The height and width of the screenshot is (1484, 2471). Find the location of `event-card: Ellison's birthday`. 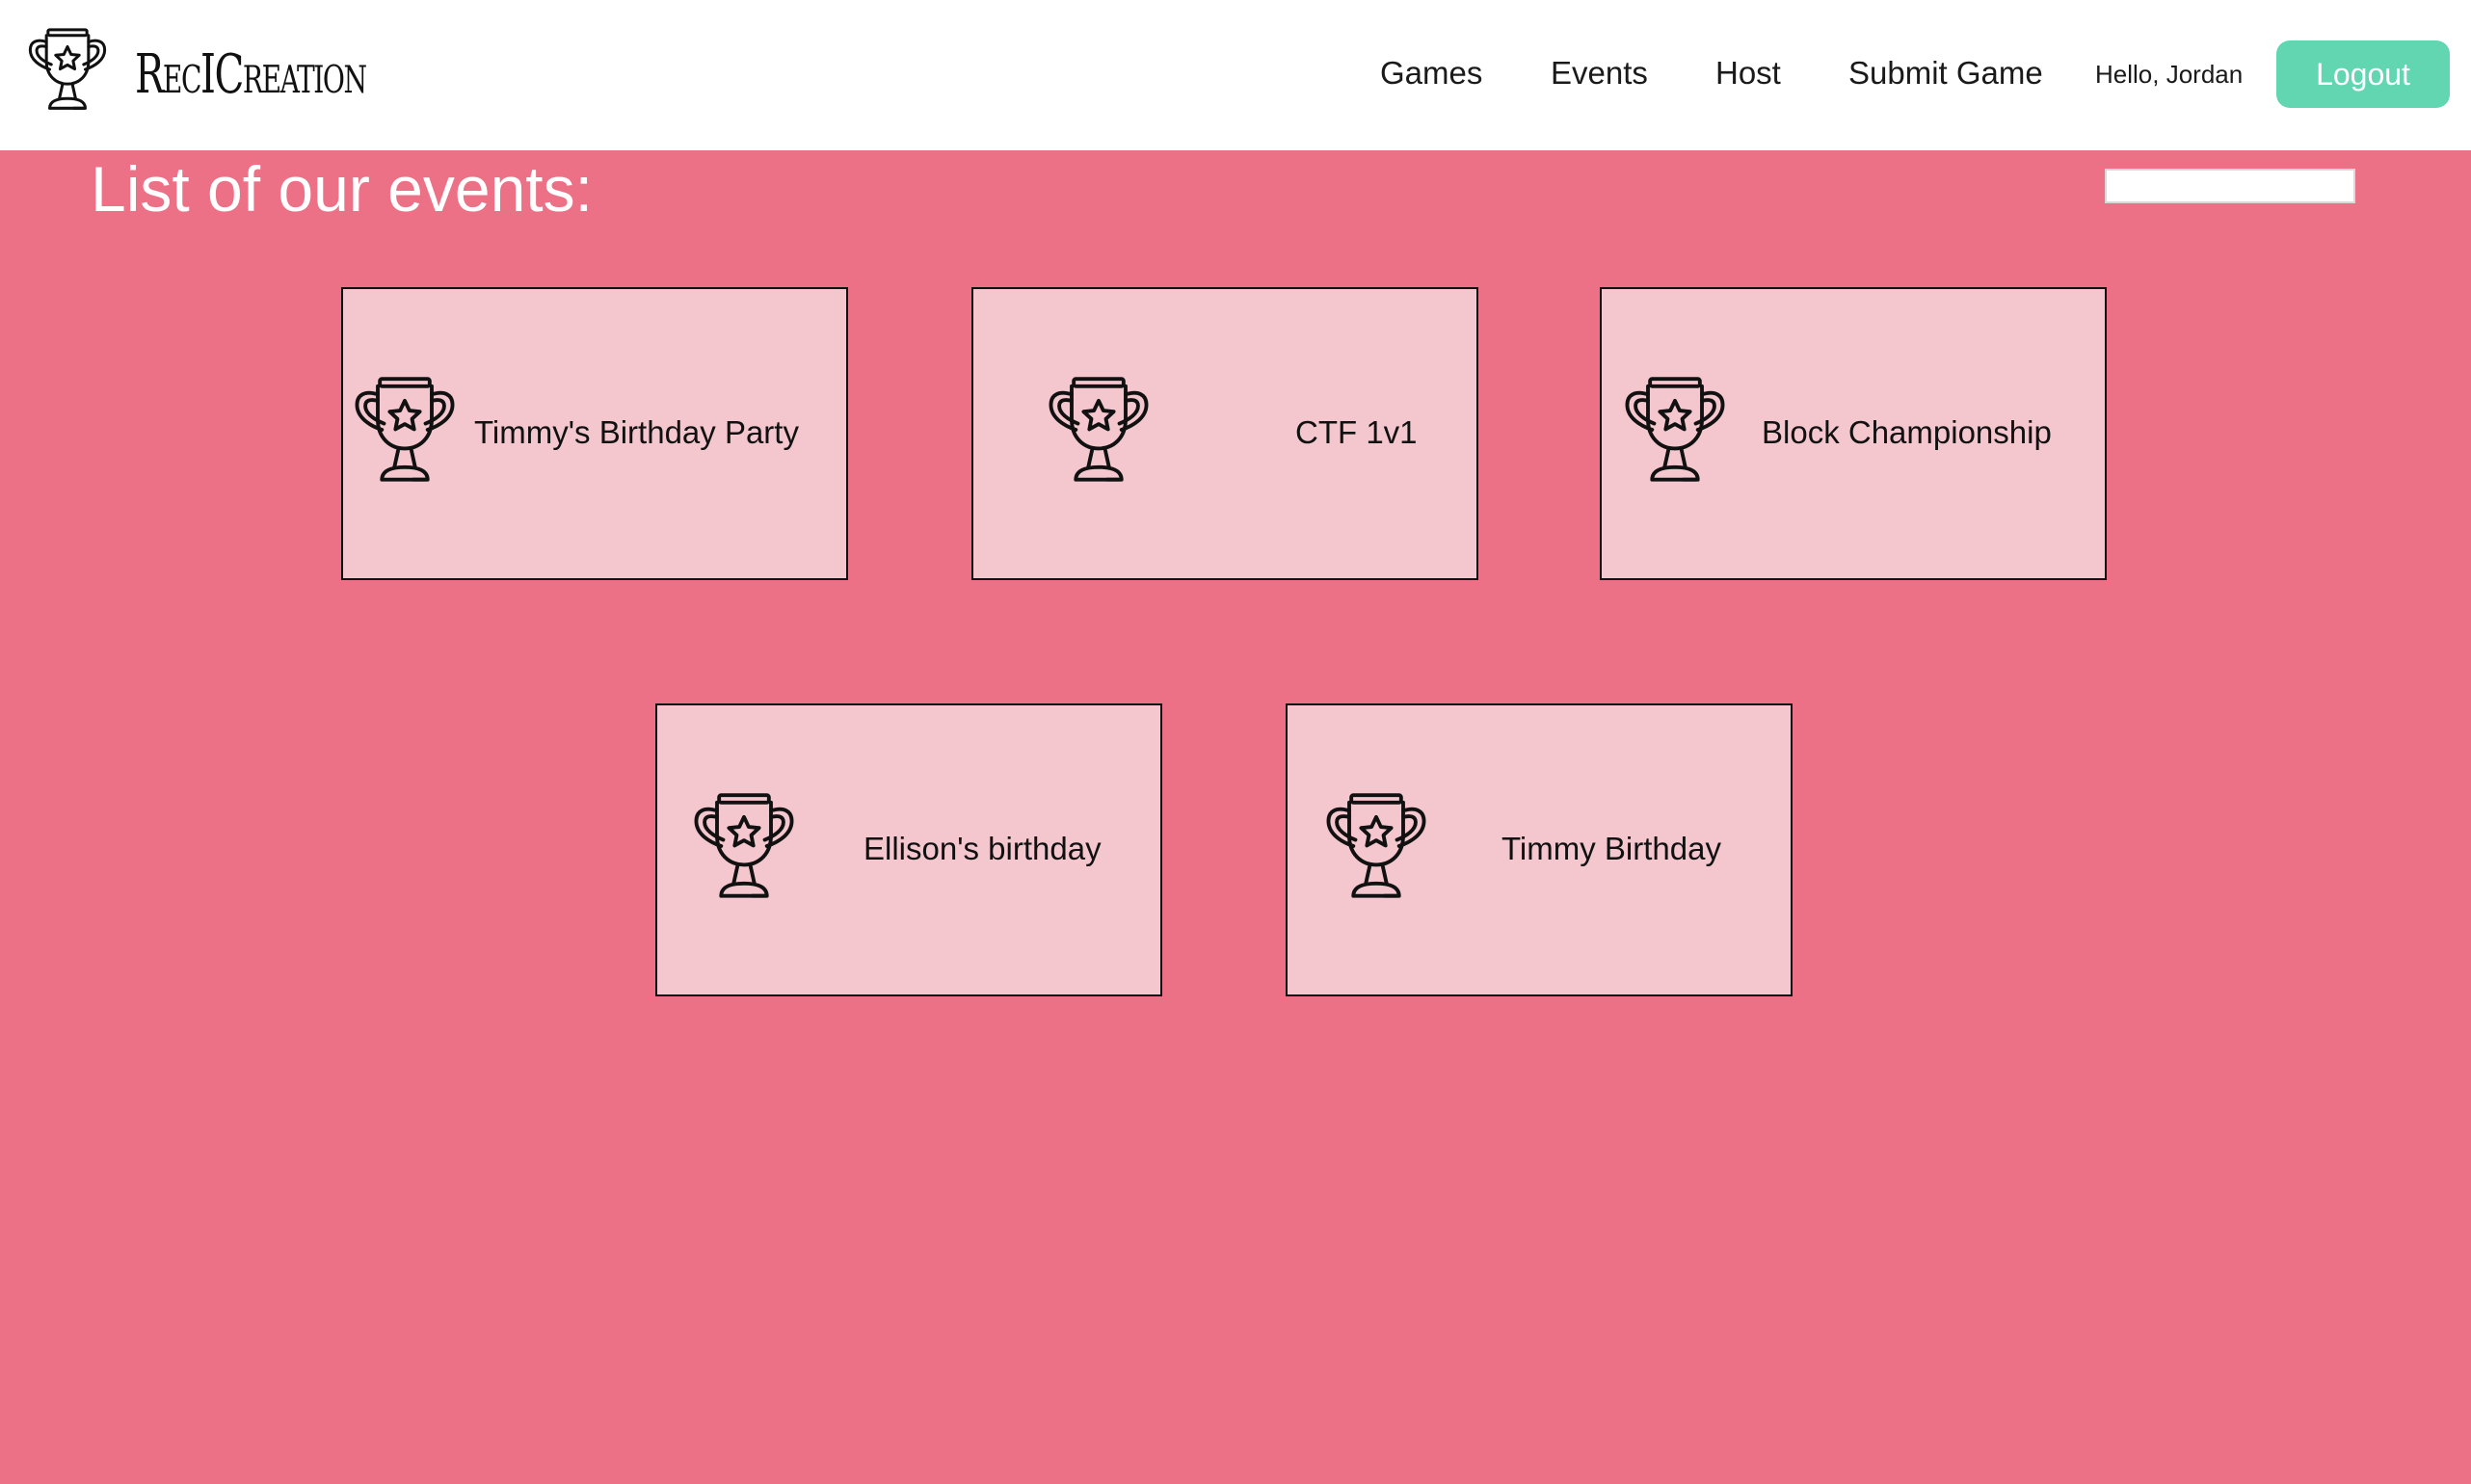

event-card: Ellison's birthday is located at coordinates (908, 849).